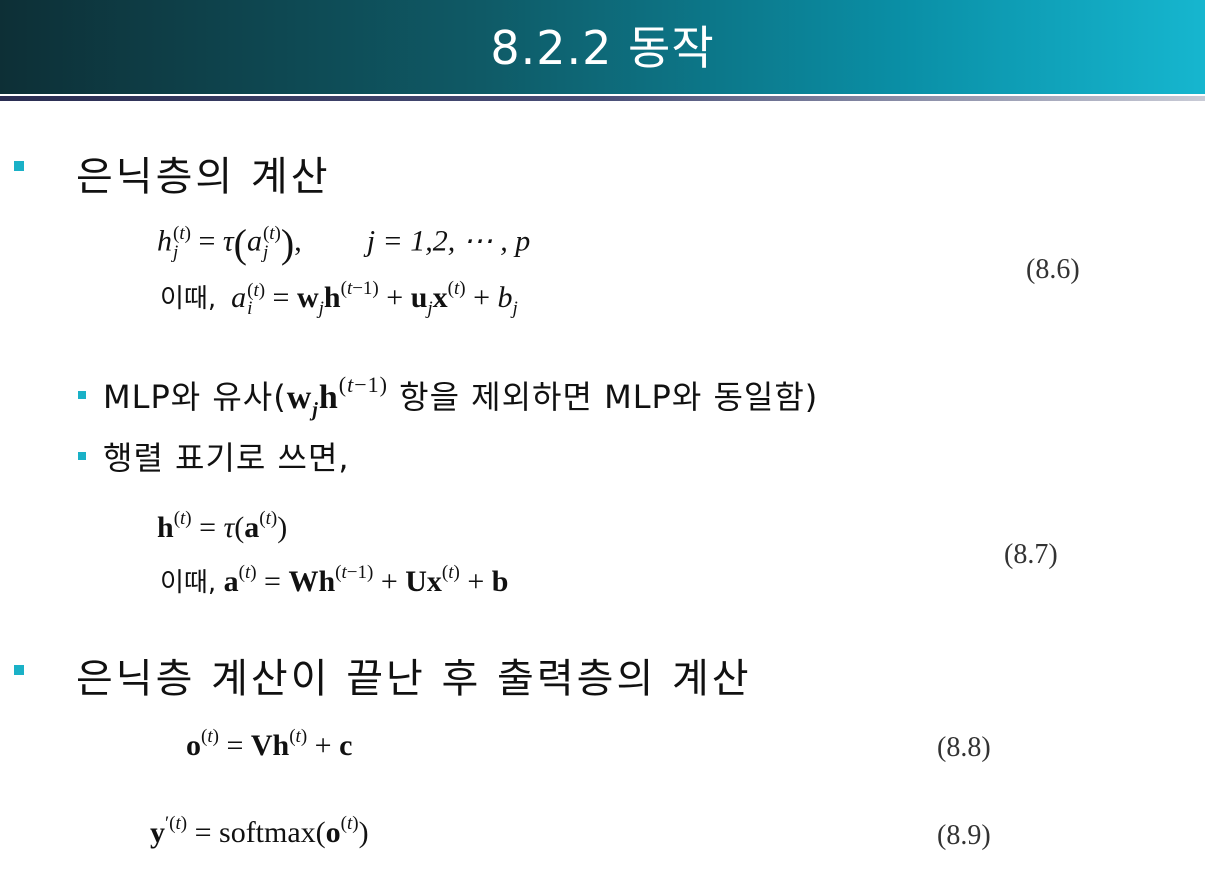 The height and width of the screenshot is (870, 1205). What do you see at coordinates (226, 458) in the screenshot?
I see `sub-bullet-matrix: 행렬 표기로 쓰면,` at bounding box center [226, 458].